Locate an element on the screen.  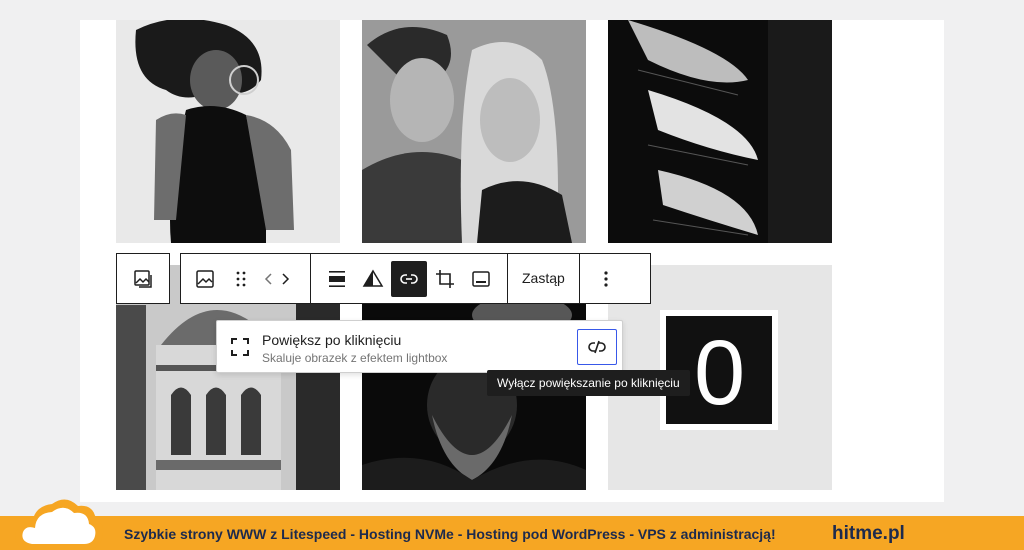
gallery-image-staircase is located at coordinates (720, 131).